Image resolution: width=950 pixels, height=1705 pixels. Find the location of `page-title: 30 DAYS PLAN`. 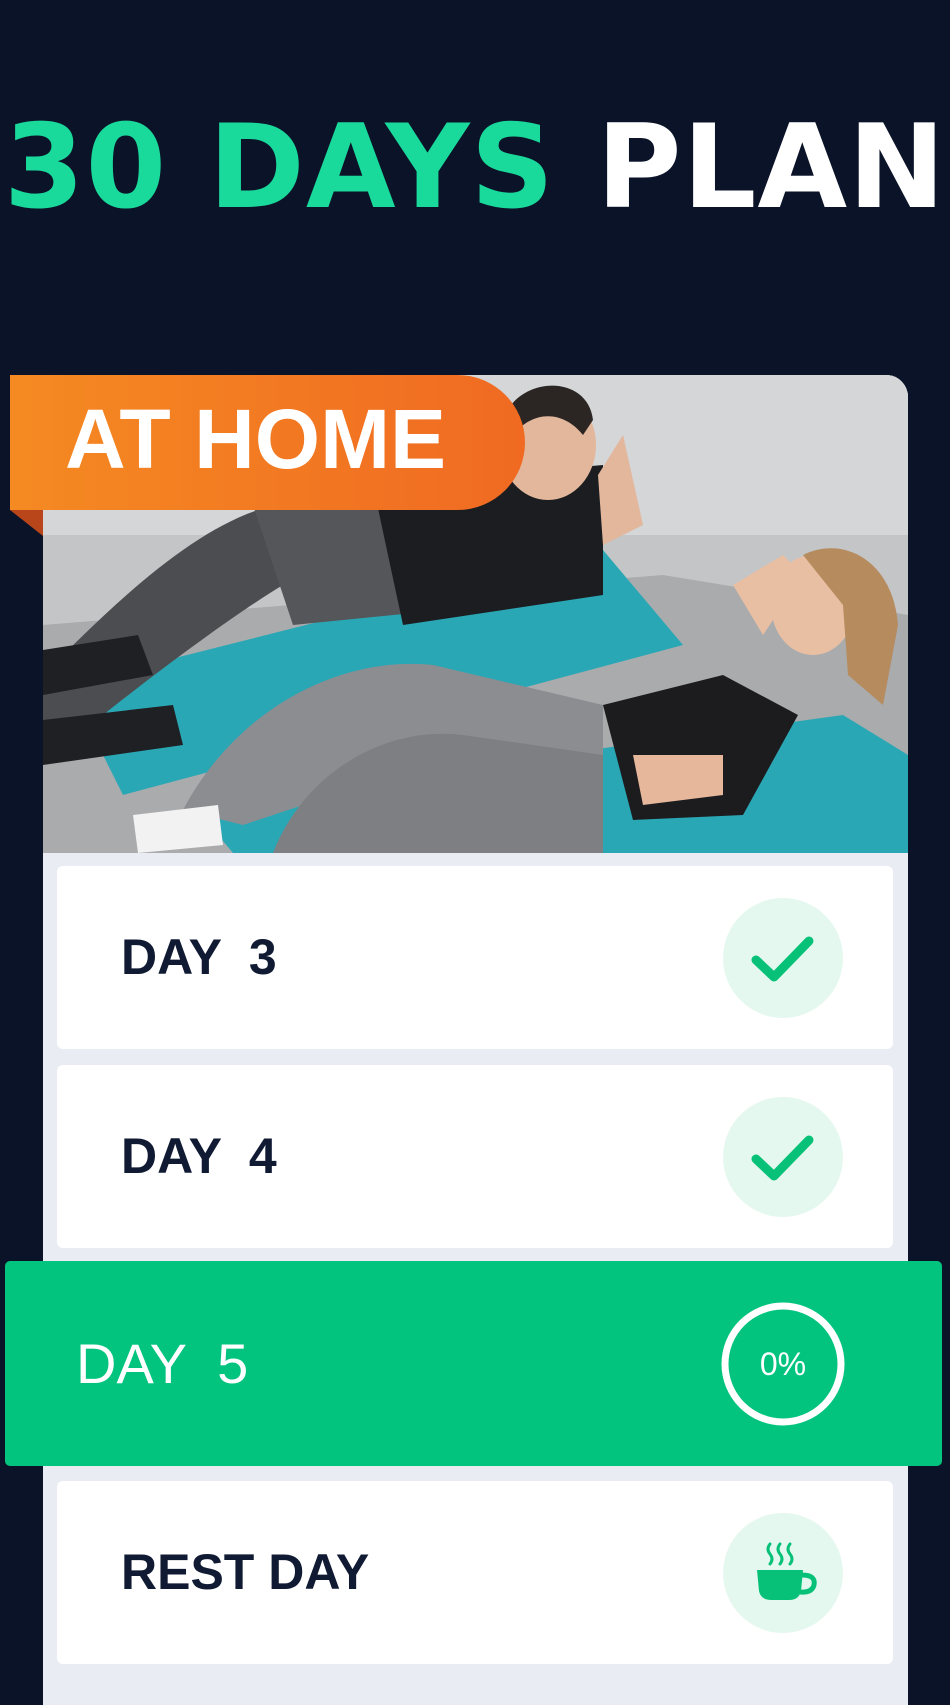

page-title: 30 DAYS PLAN is located at coordinates (475, 168).